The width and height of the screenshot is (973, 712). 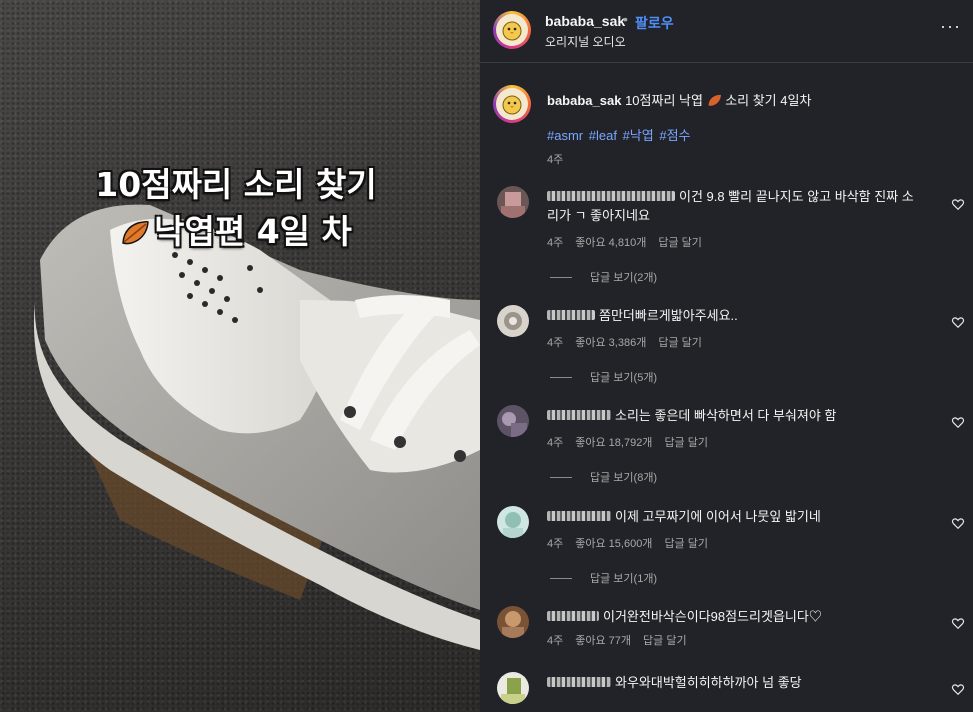 What do you see at coordinates (603, 377) in the screenshot?
I see `view-replies-button: 답글 보기(5개)` at bounding box center [603, 377].